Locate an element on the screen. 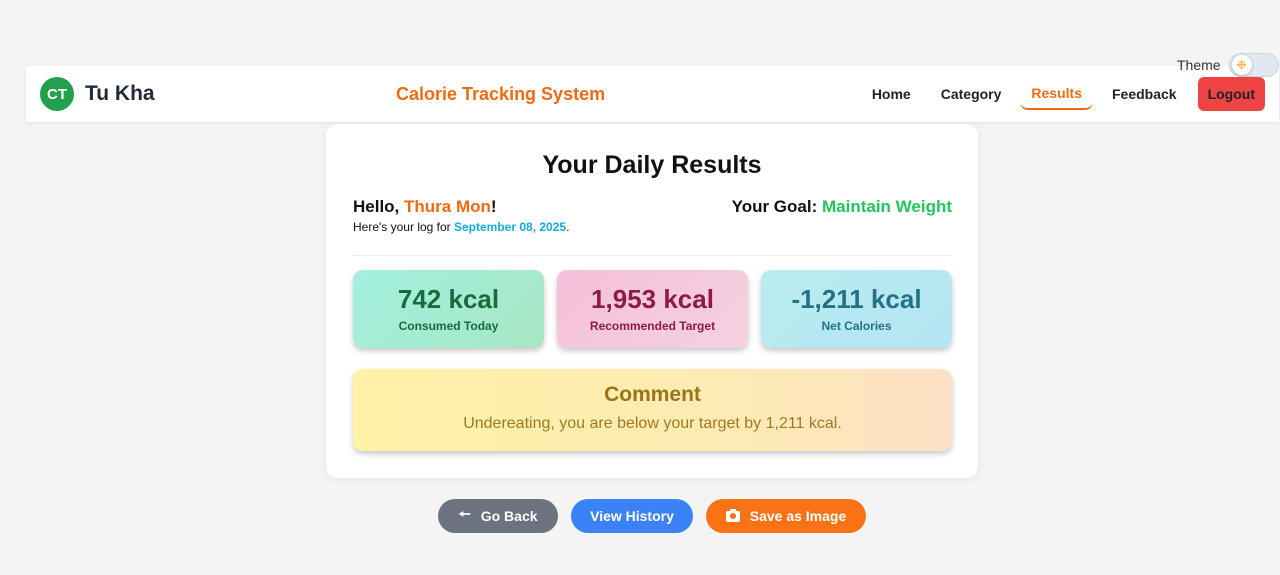 The image size is (1280, 575). user-name: Thura Mon is located at coordinates (447, 206).